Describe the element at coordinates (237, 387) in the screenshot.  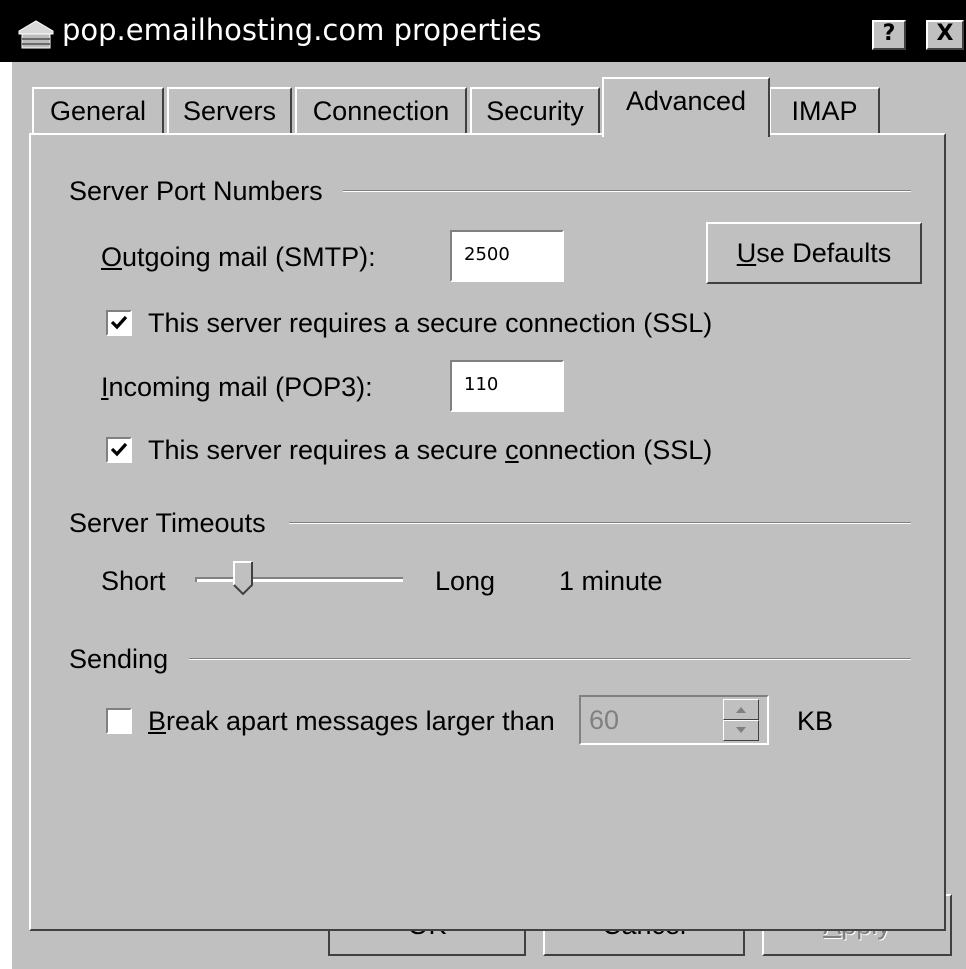
I see `incoming-mail-label: Incoming mail (POP3):` at that location.